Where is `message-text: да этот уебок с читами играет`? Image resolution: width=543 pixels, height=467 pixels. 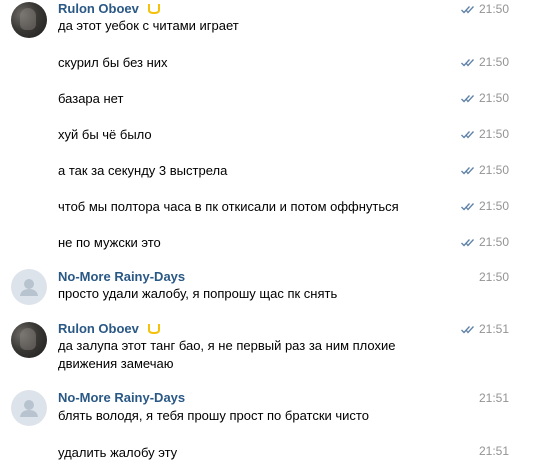 message-text: да этот уебок с читами играет is located at coordinates (148, 25).